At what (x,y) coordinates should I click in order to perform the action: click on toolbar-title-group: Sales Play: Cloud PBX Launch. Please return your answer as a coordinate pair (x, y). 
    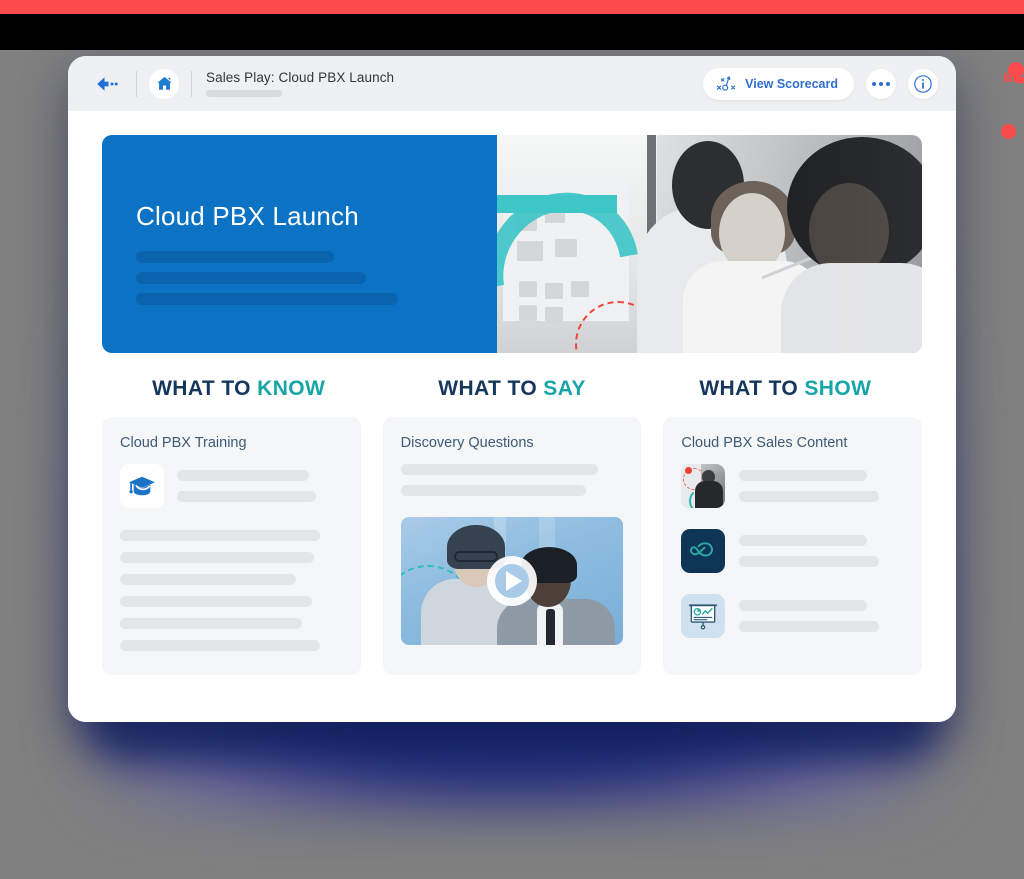
    Looking at the image, I should click on (300, 83).